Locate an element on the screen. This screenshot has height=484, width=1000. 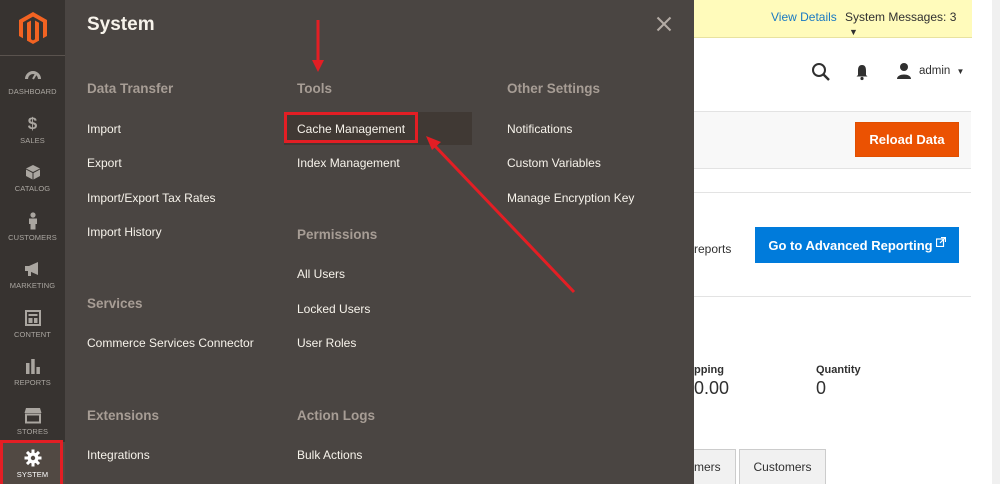
user-icon is located at coordinates (904, 71).